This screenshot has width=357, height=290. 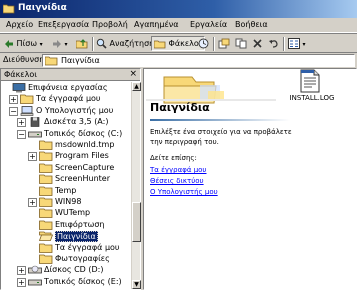 I want to click on menu-view: Προβολή, so click(x=110, y=24).